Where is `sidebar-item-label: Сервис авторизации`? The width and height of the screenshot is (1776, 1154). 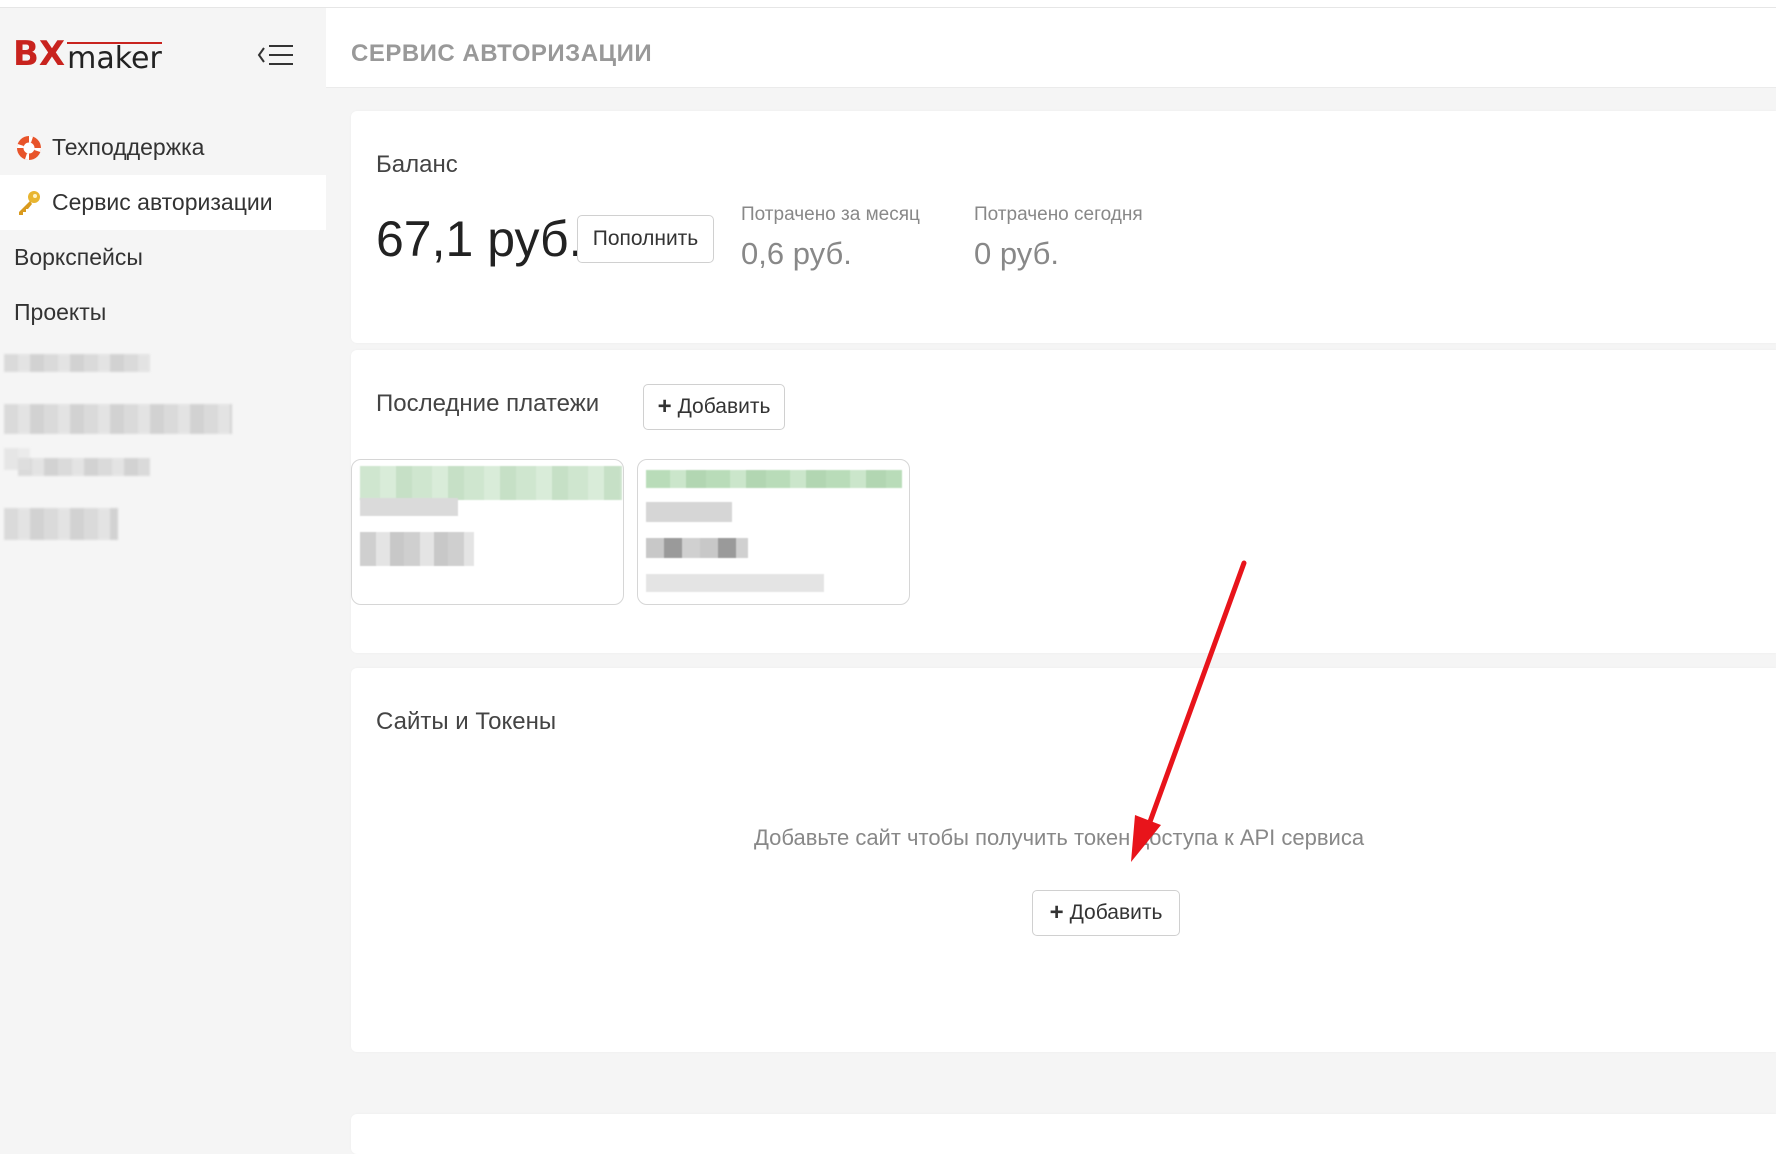 sidebar-item-label: Сервис авторизации is located at coordinates (162, 202).